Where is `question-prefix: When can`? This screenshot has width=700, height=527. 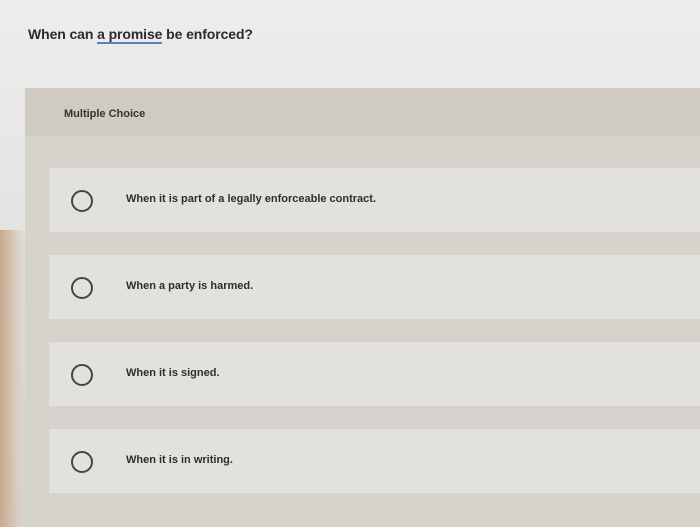 question-prefix: When can is located at coordinates (63, 34).